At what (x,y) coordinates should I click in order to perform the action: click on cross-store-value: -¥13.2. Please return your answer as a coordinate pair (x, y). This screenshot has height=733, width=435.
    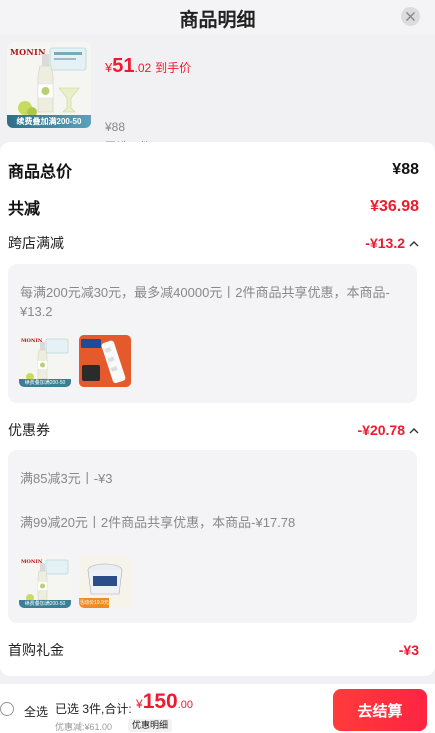
    Looking at the image, I should click on (385, 243).